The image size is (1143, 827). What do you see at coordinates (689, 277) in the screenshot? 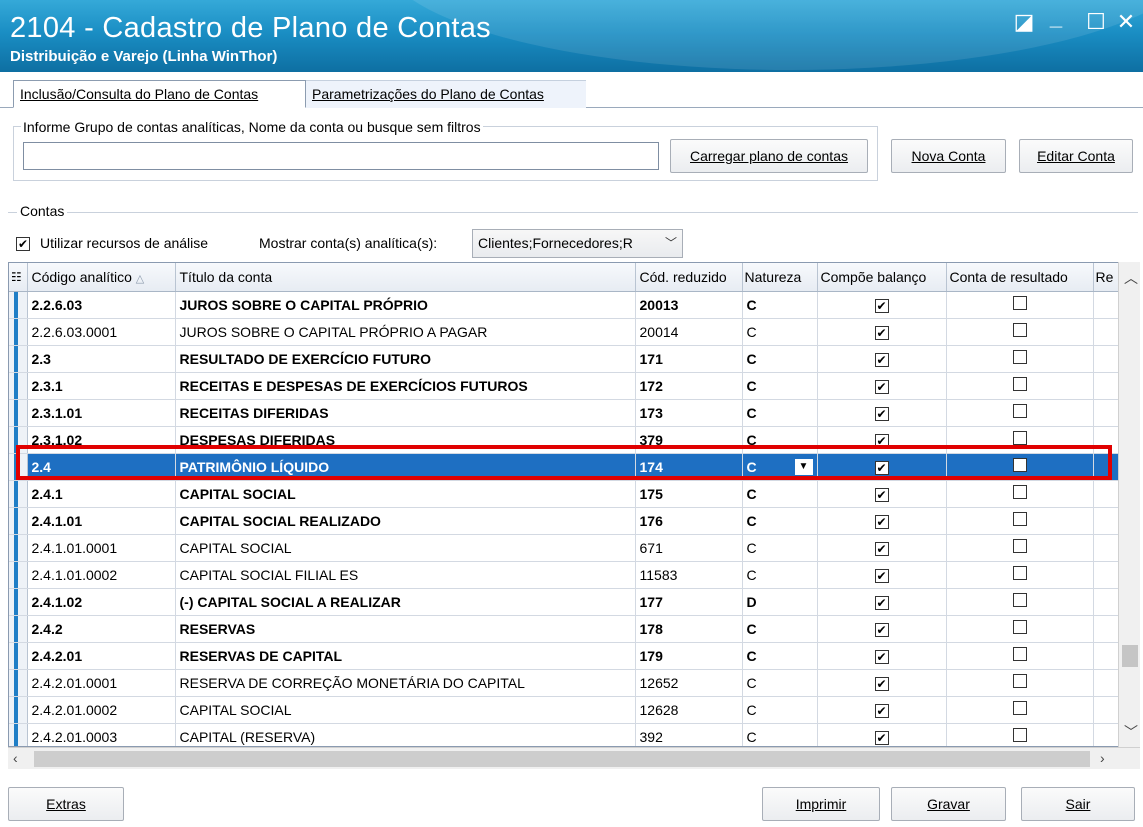
I see `column-header-reduced: Cód. reduzido` at bounding box center [689, 277].